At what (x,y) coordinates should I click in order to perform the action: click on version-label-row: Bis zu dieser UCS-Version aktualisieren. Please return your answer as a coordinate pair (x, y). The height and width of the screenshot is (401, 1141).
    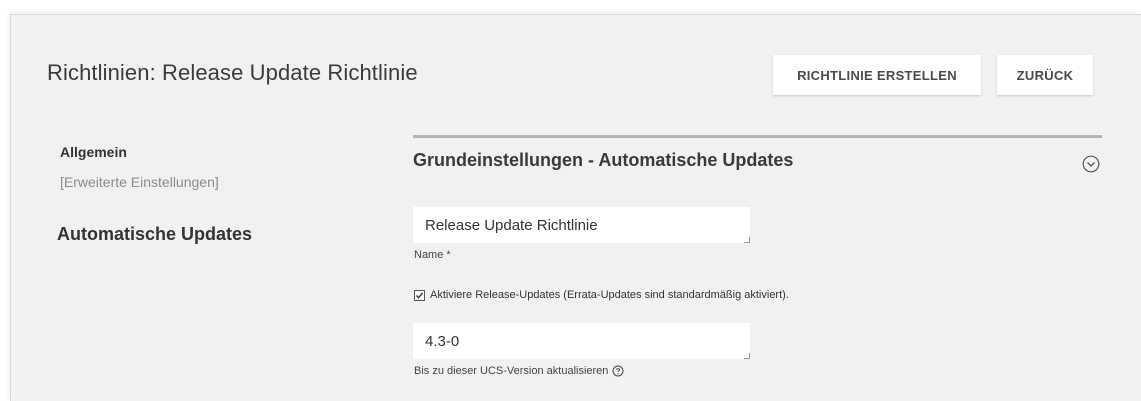
    Looking at the image, I should click on (519, 371).